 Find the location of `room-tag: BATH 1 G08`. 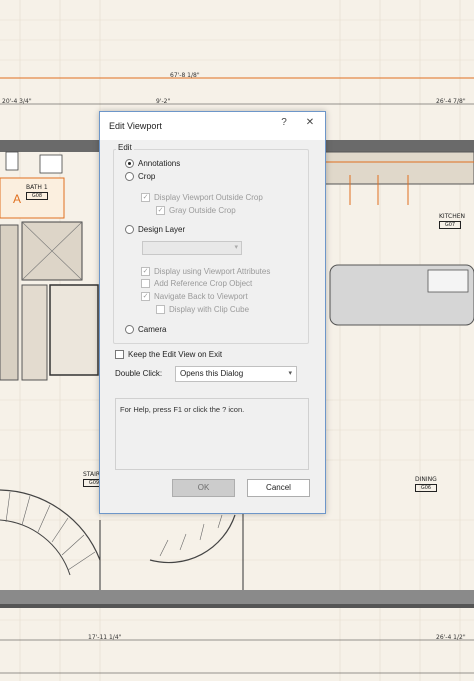

room-tag: BATH 1 G08 is located at coordinates (37, 192).